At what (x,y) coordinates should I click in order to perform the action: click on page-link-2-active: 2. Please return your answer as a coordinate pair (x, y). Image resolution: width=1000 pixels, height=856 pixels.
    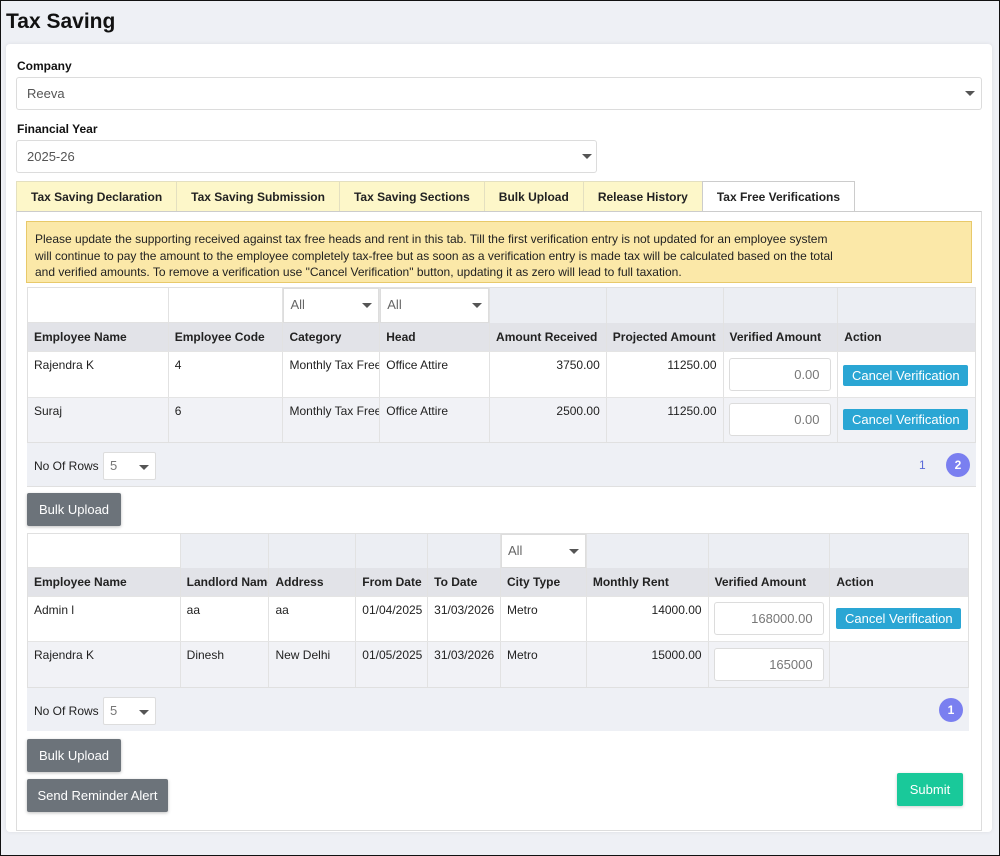
    Looking at the image, I should click on (958, 465).